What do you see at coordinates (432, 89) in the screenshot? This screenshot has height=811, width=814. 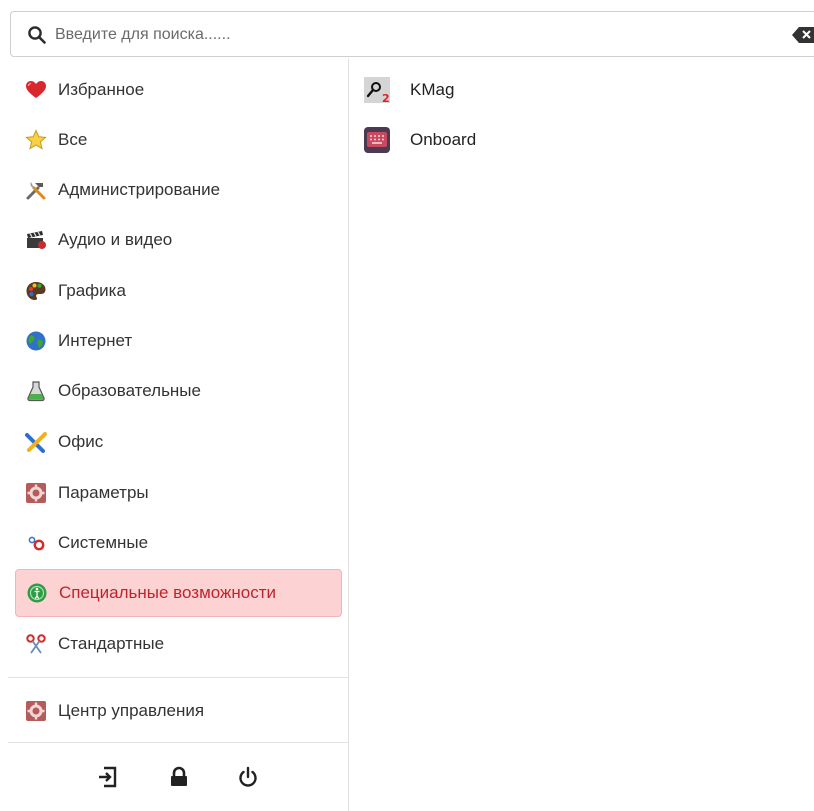 I see `app-label: KMag` at bounding box center [432, 89].